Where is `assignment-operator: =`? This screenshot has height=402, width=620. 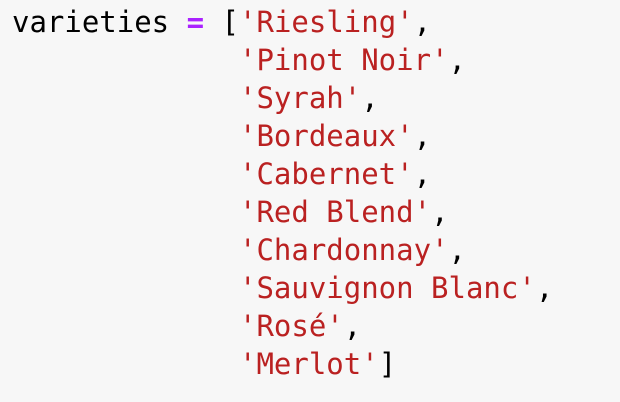 assignment-operator: = is located at coordinates (195, 22).